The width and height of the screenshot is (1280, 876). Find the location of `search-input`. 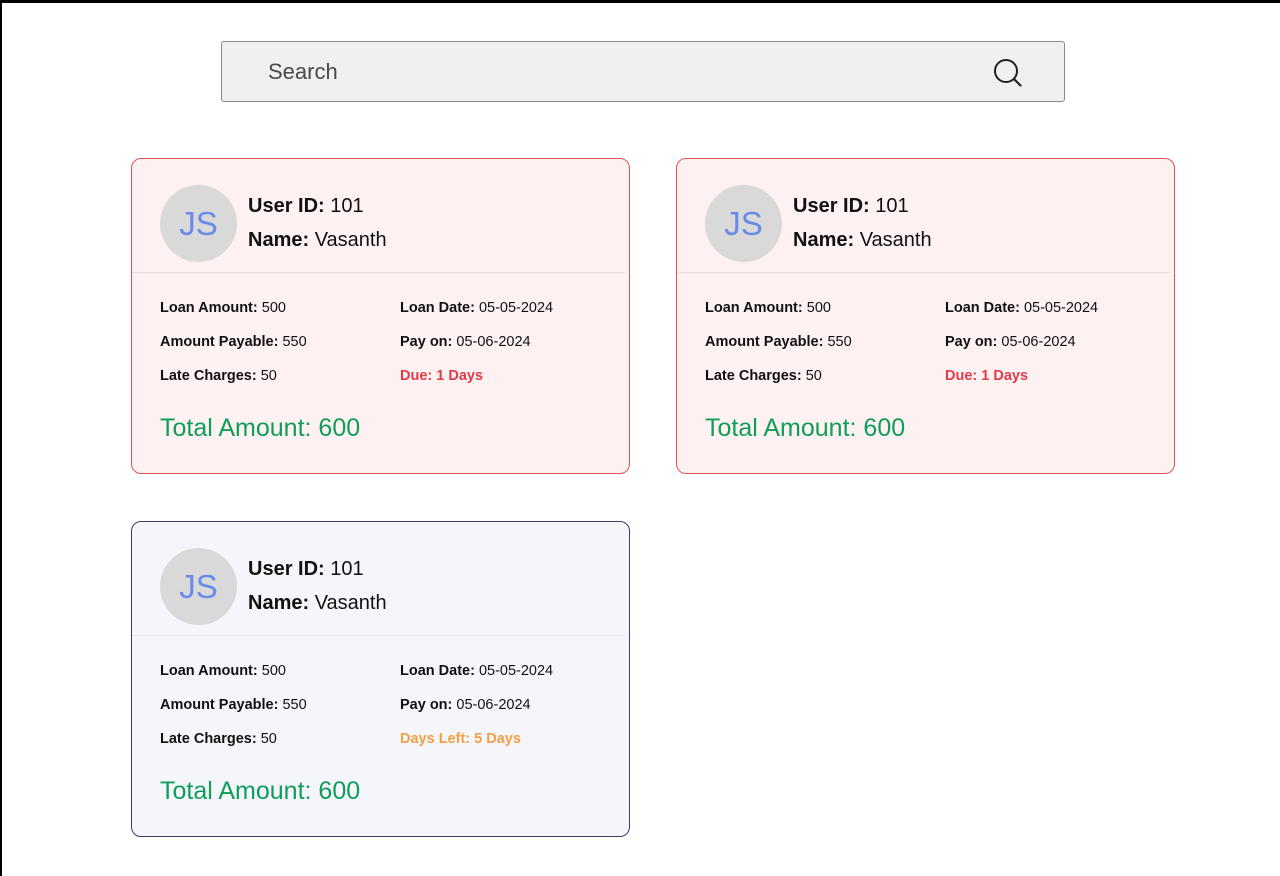

search-input is located at coordinates (618, 71).